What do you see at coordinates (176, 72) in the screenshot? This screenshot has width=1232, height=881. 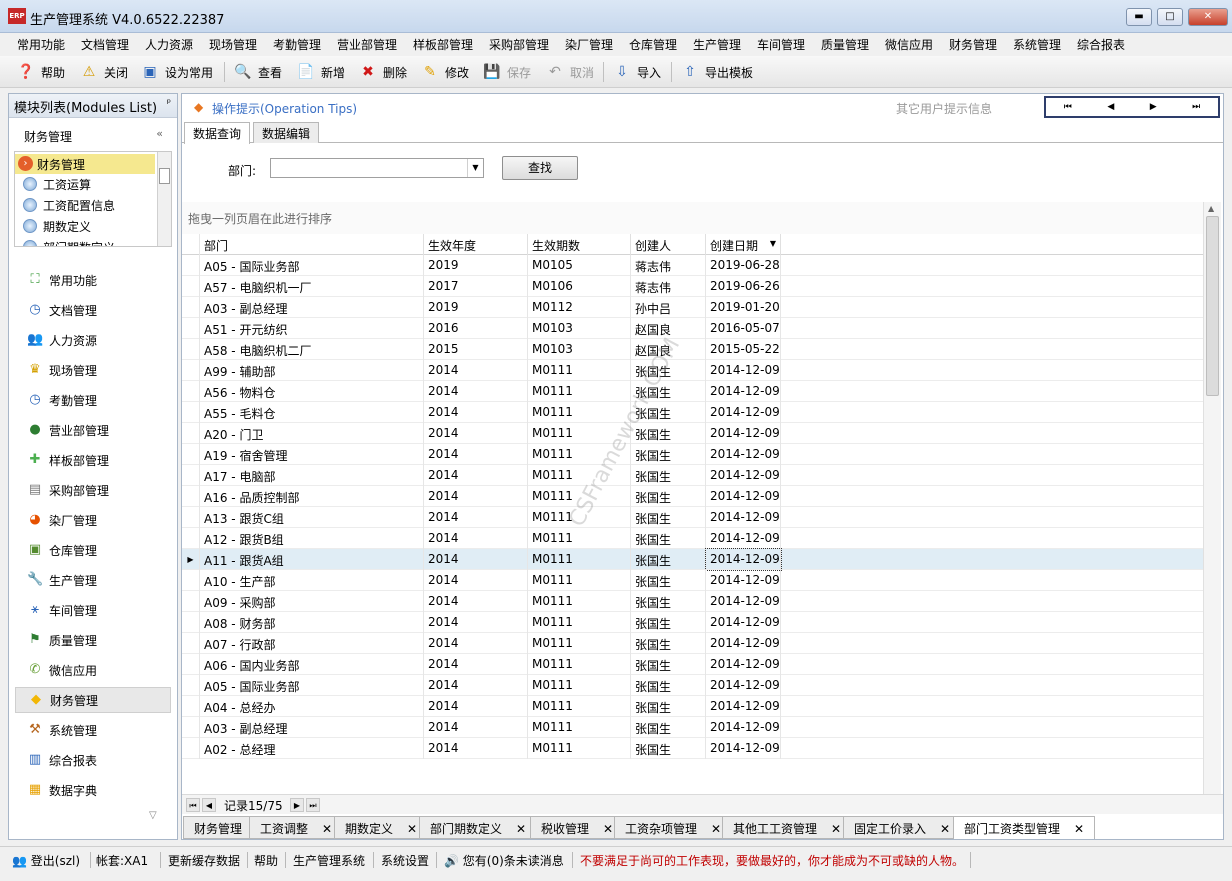 I see `set-common-button: ▣ 设为常用` at bounding box center [176, 72].